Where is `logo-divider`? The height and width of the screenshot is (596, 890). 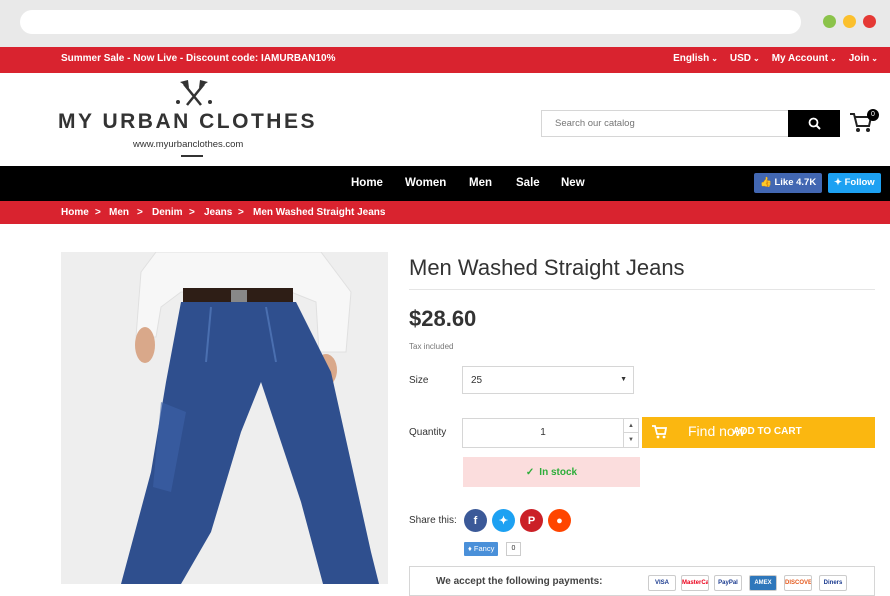 logo-divider is located at coordinates (192, 156).